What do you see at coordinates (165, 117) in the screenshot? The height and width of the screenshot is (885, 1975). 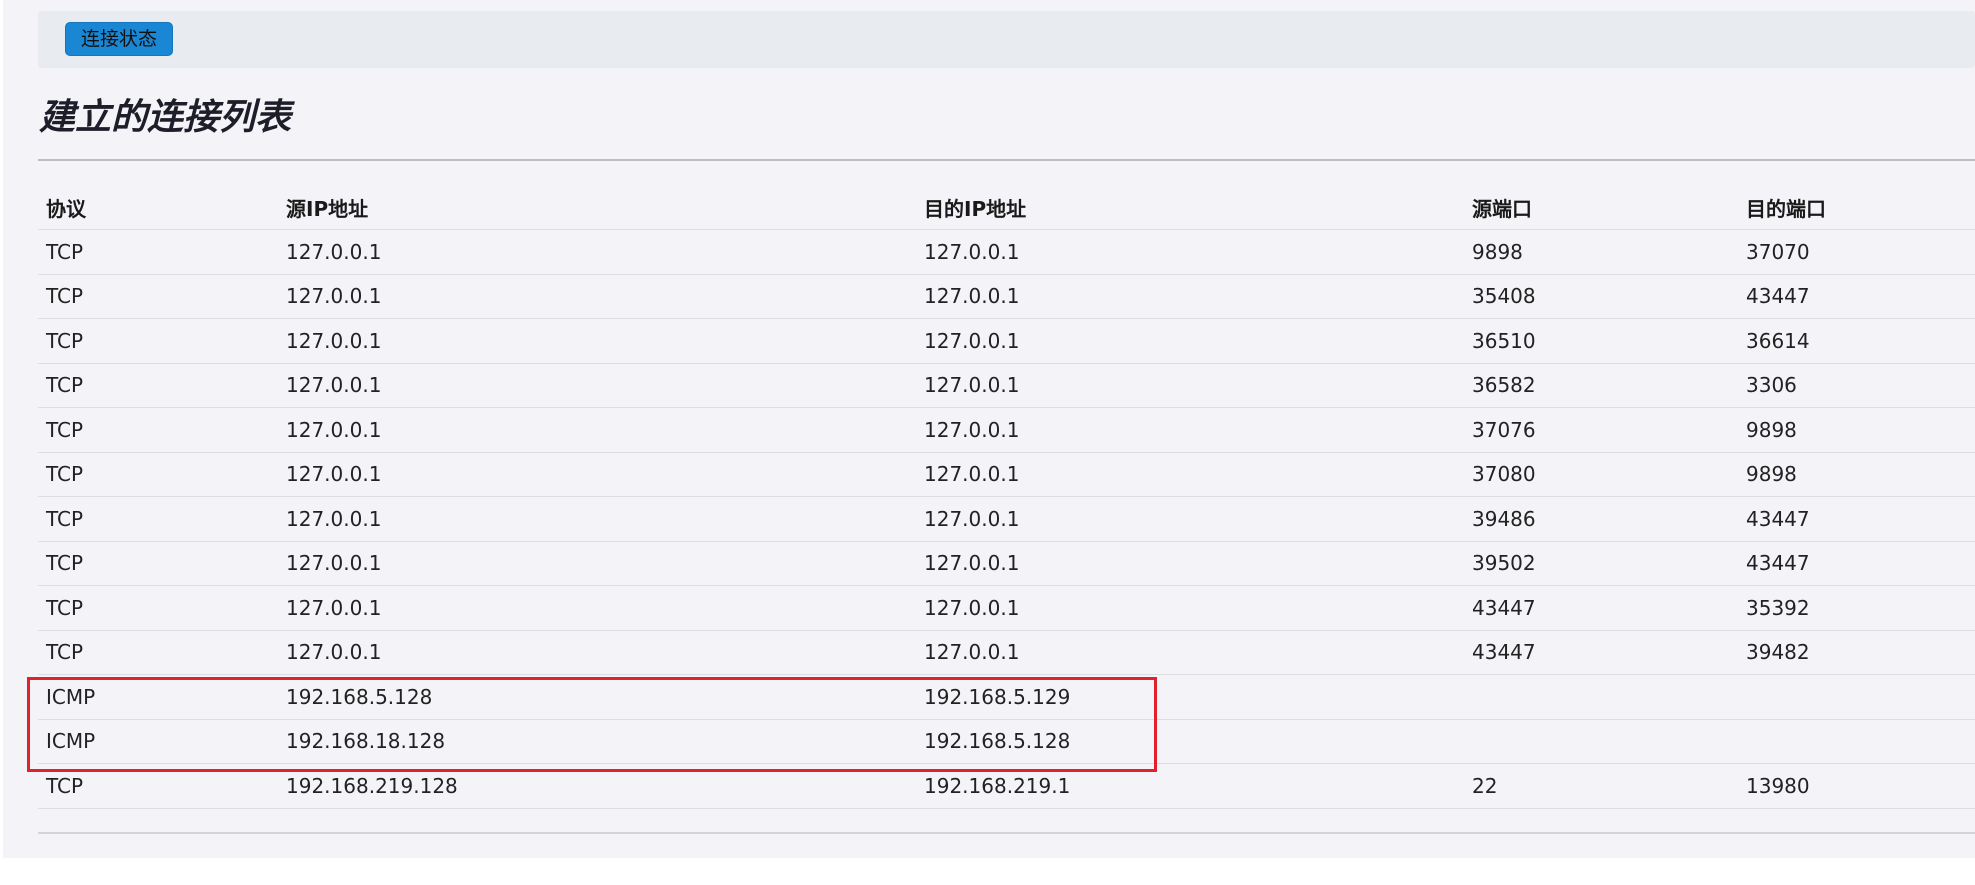 I see `page-title: 建立的连接列表` at bounding box center [165, 117].